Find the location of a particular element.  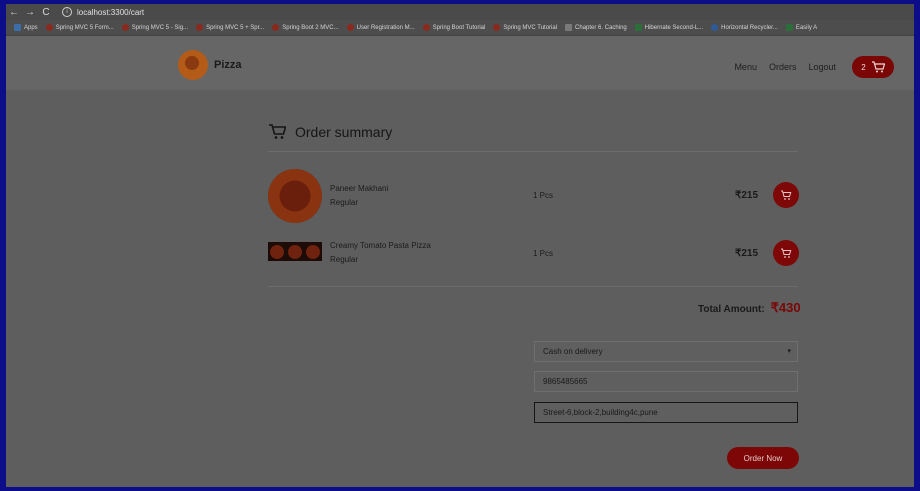

cart-item: Paneer Makhani Regular 1 Pcs ₹215 is located at coordinates (533, 196).